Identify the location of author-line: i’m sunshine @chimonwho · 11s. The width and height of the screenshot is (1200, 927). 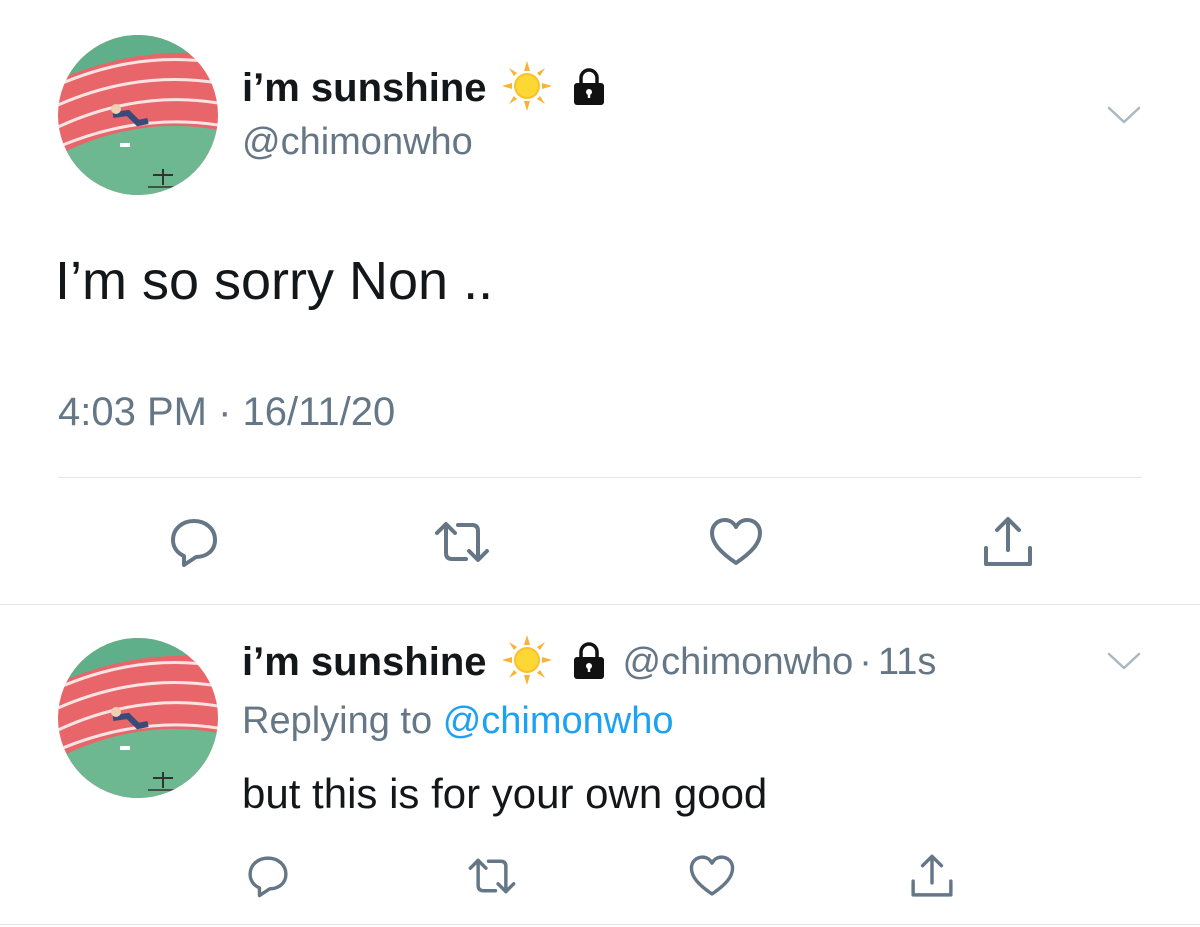
(589, 662).